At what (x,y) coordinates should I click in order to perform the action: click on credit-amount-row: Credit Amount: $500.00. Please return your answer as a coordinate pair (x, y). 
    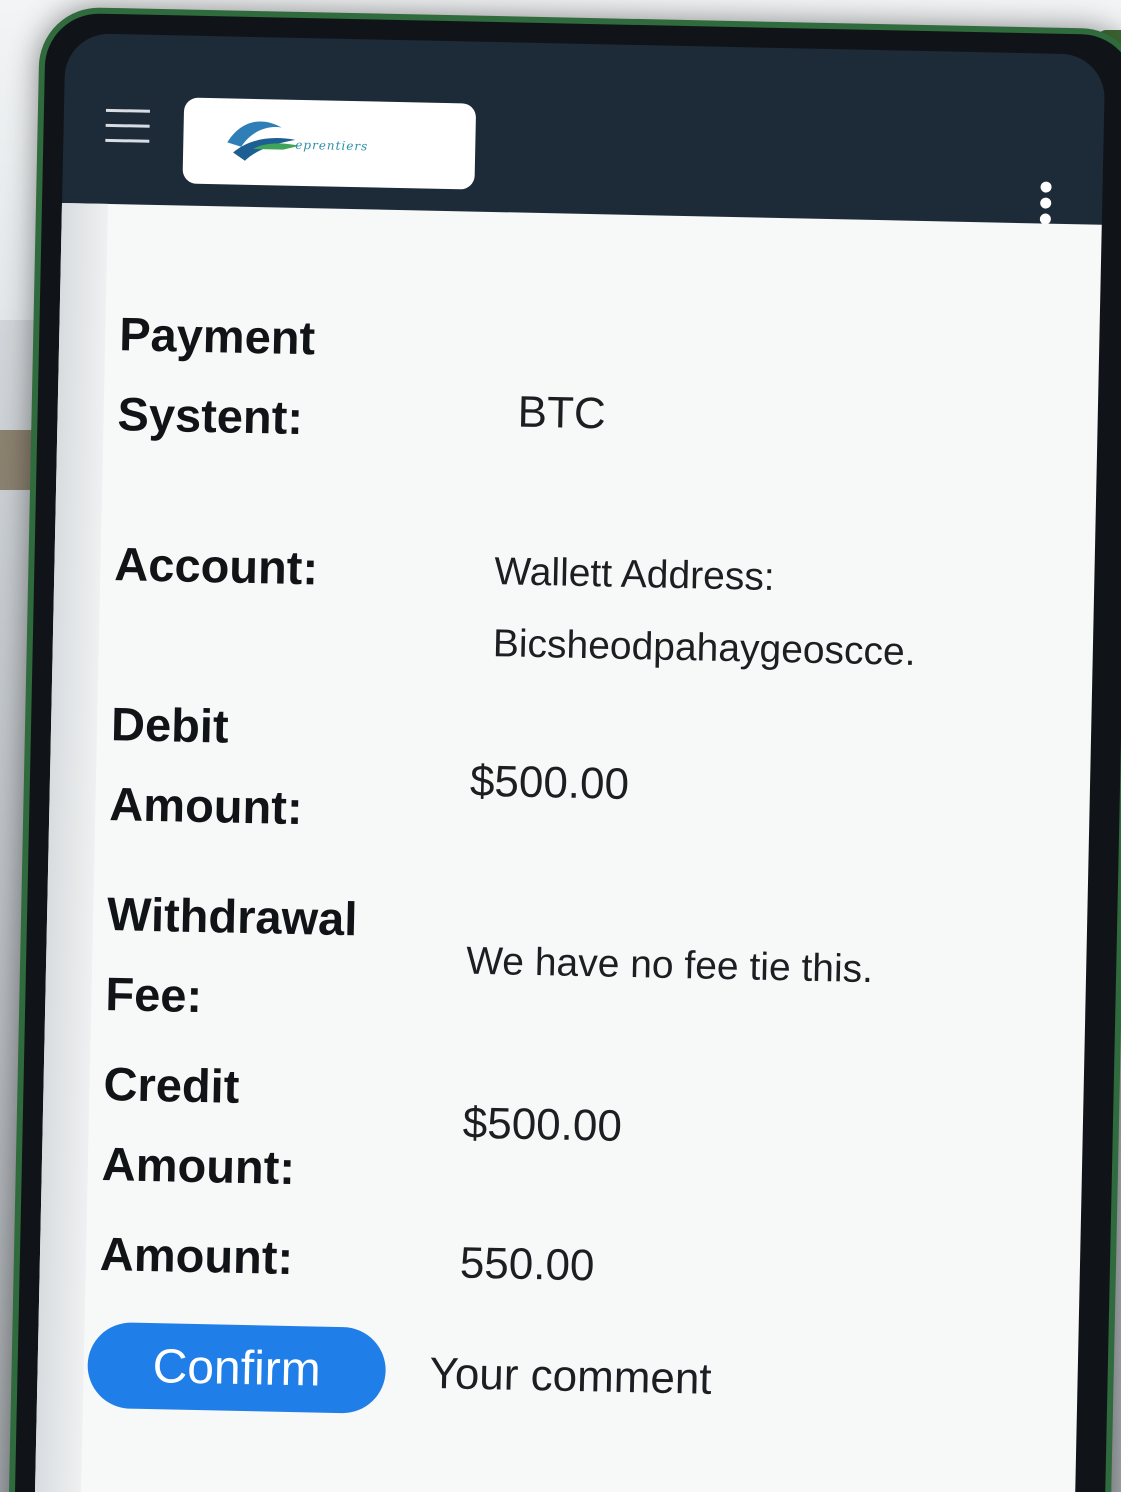
    Looking at the image, I should click on (552, 1133).